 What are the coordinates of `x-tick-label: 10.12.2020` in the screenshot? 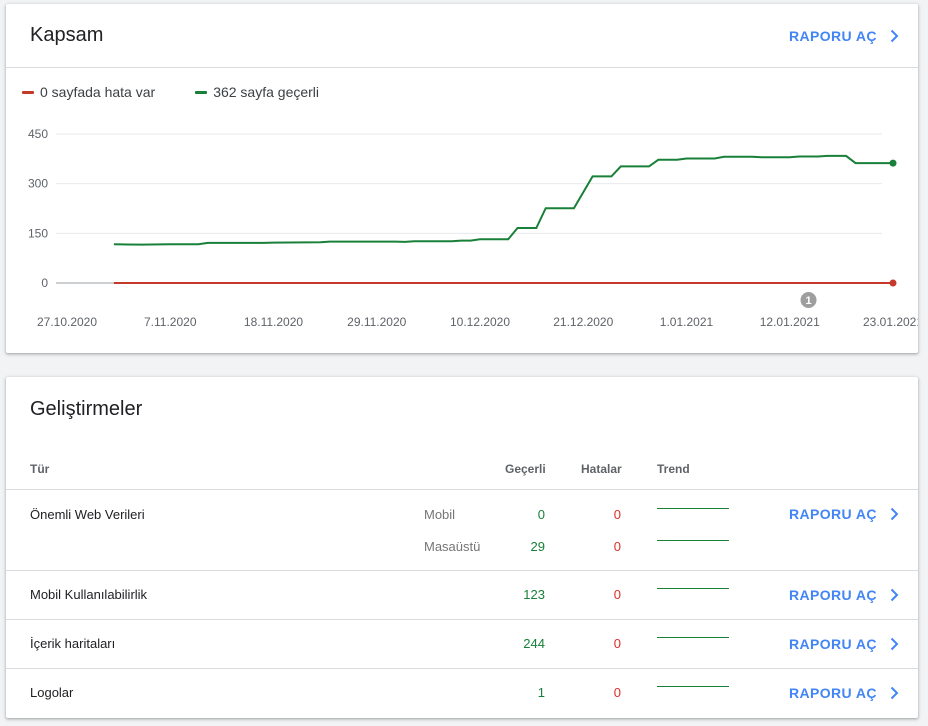 It's located at (480, 322).